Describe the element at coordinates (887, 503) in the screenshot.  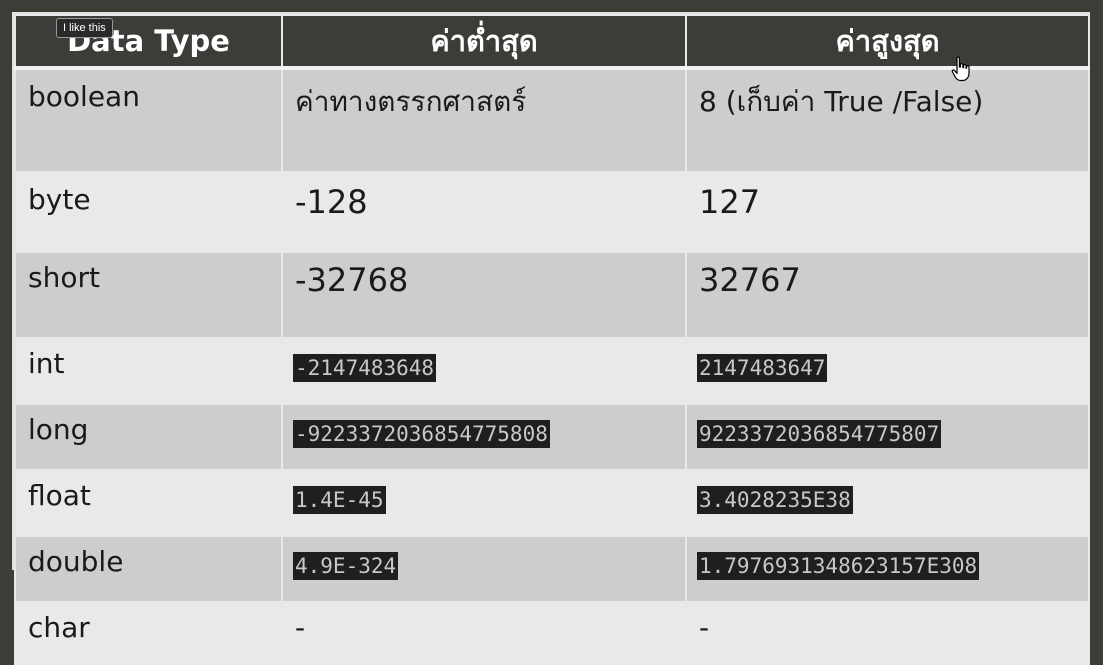
I see `cell-max: 3.4028235E38` at that location.